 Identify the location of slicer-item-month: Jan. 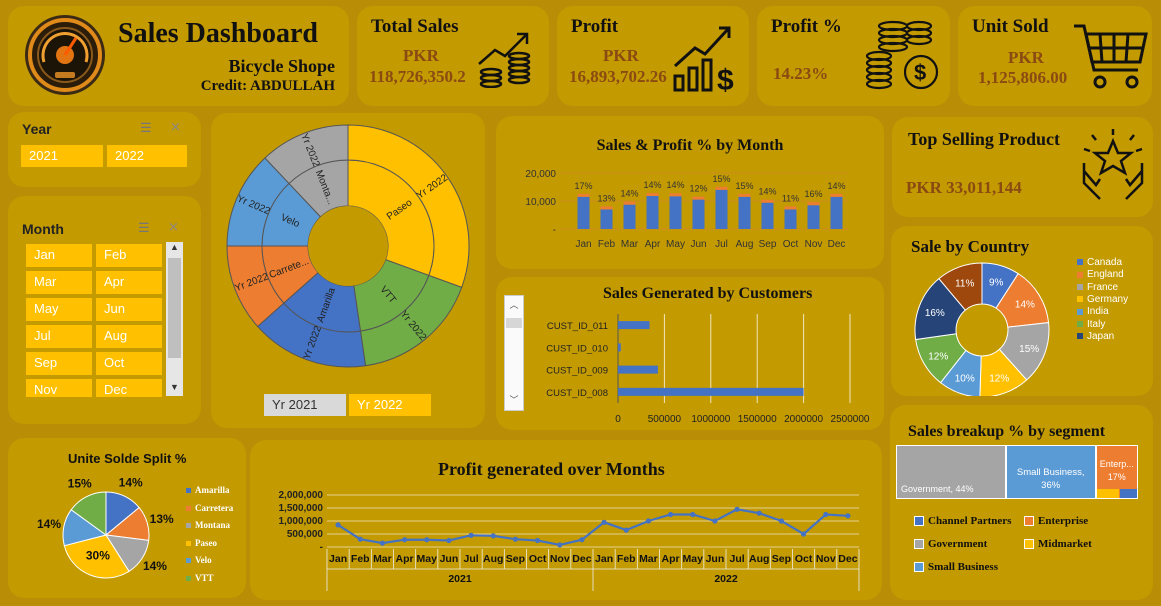
(59, 255).